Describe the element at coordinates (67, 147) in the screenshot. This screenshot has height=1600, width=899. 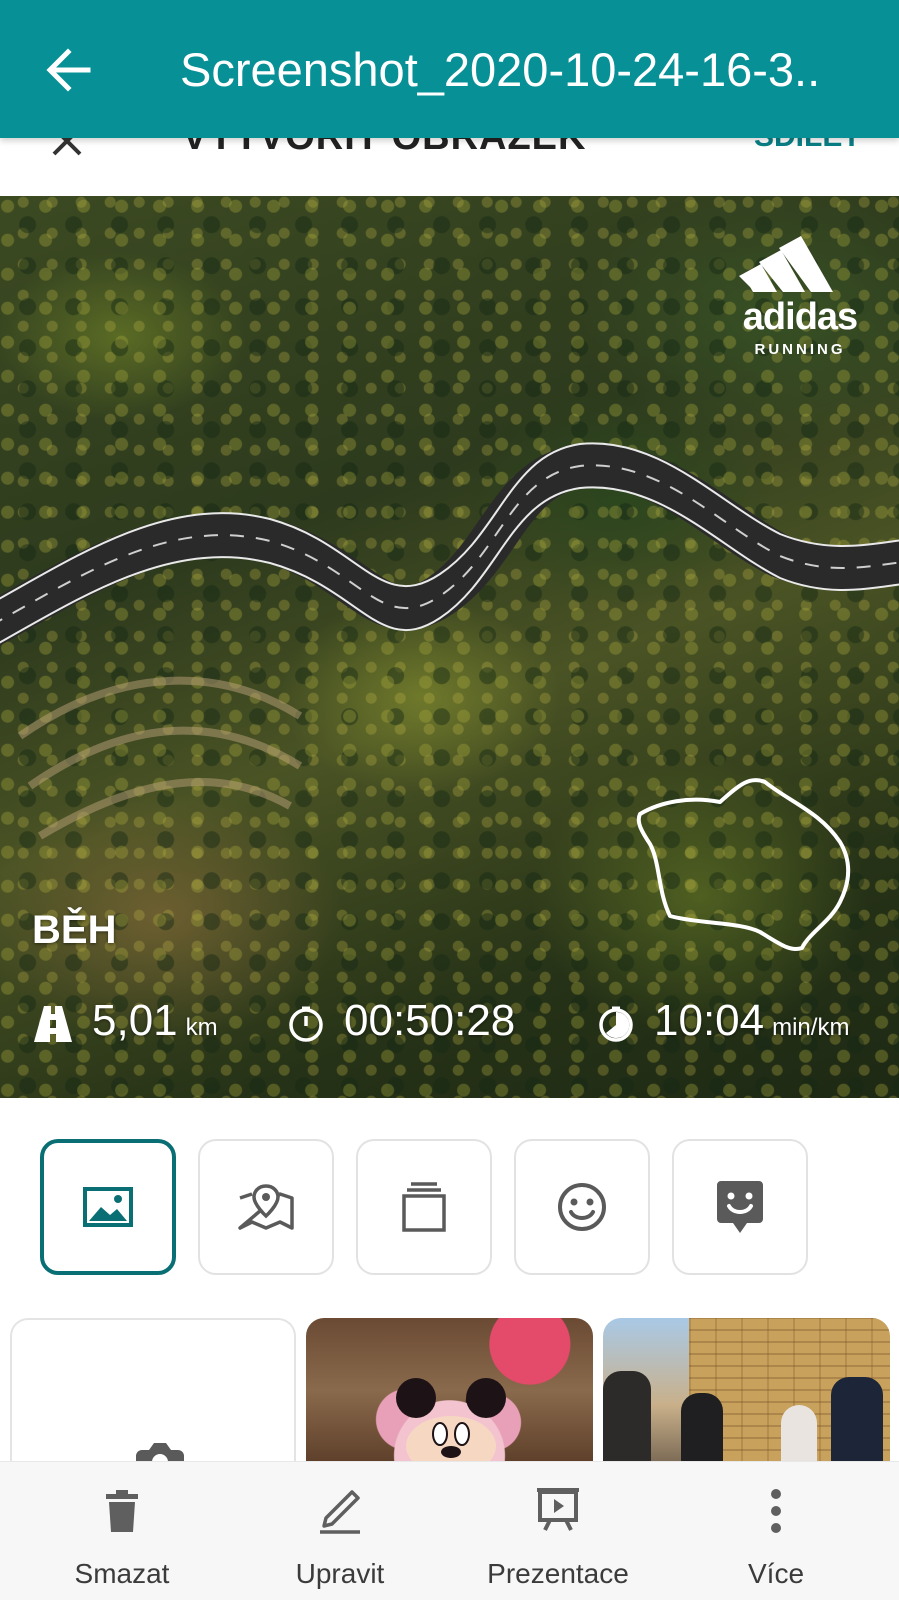
I see `close-icon` at that location.